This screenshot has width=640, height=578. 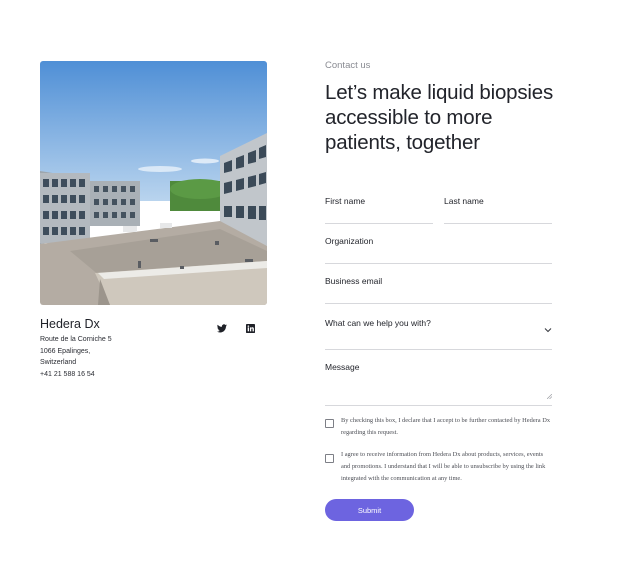 I want to click on address-street: Route de la Corniche 5, so click(x=76, y=339).